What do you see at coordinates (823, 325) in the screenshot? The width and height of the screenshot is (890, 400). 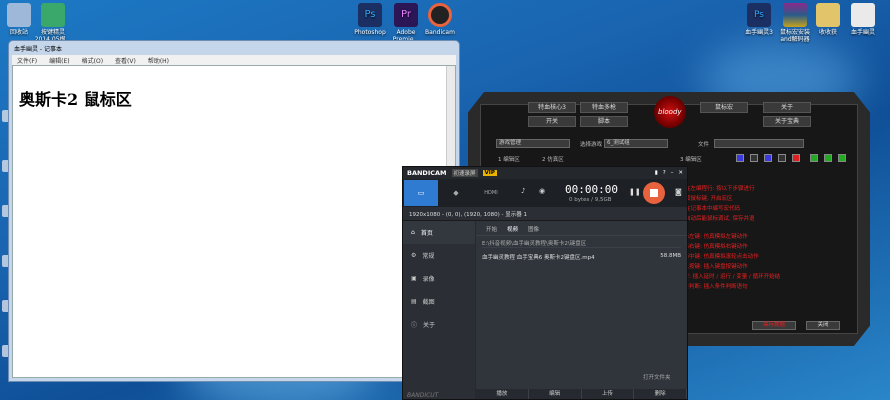 I see `close-button: 关闭` at bounding box center [823, 325].